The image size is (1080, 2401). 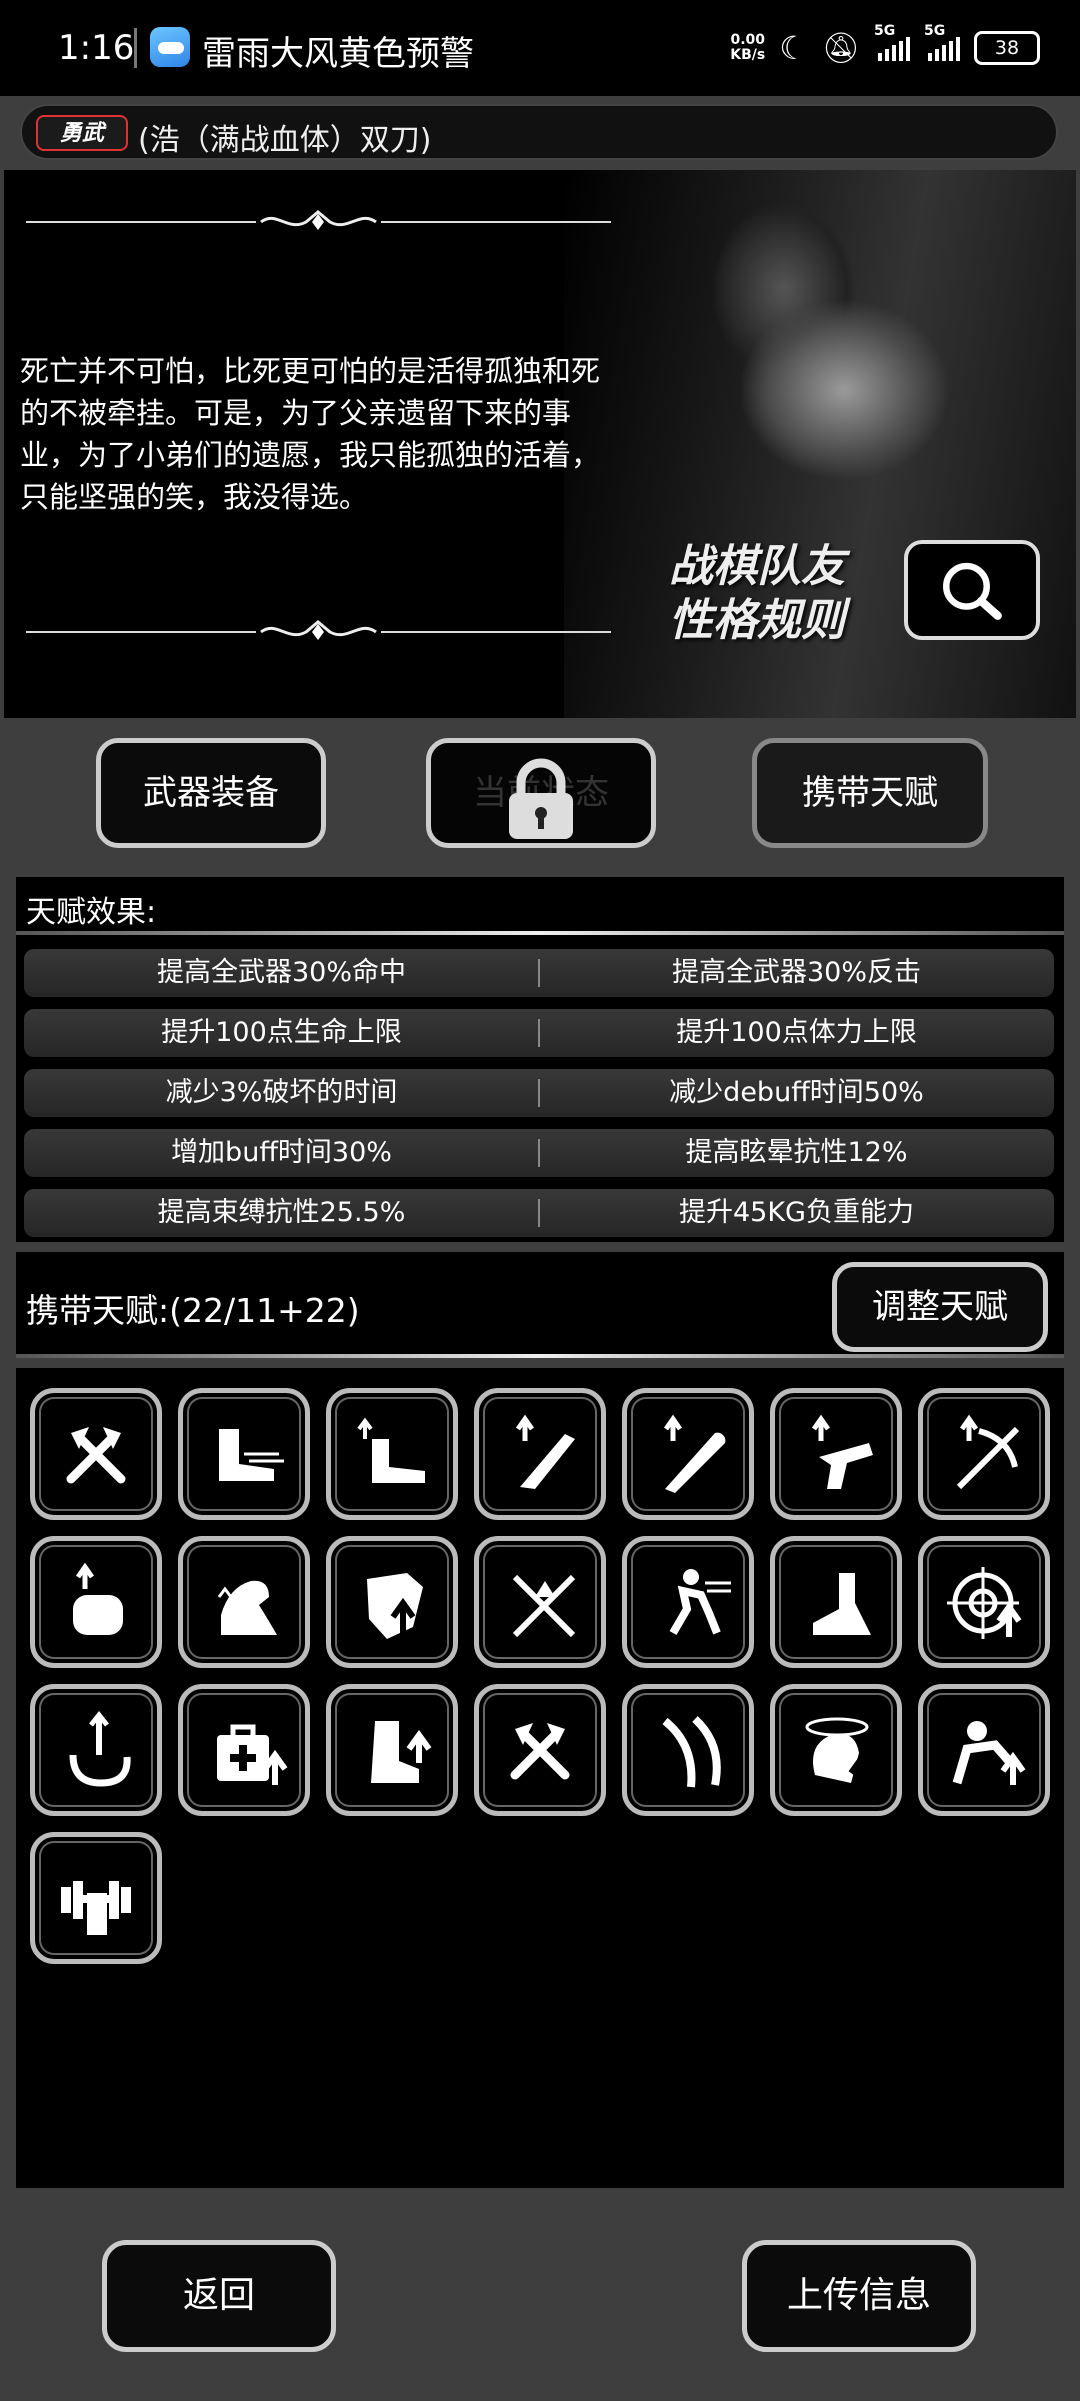 What do you see at coordinates (544, 1606) in the screenshot?
I see `crossed-swords-icon` at bounding box center [544, 1606].